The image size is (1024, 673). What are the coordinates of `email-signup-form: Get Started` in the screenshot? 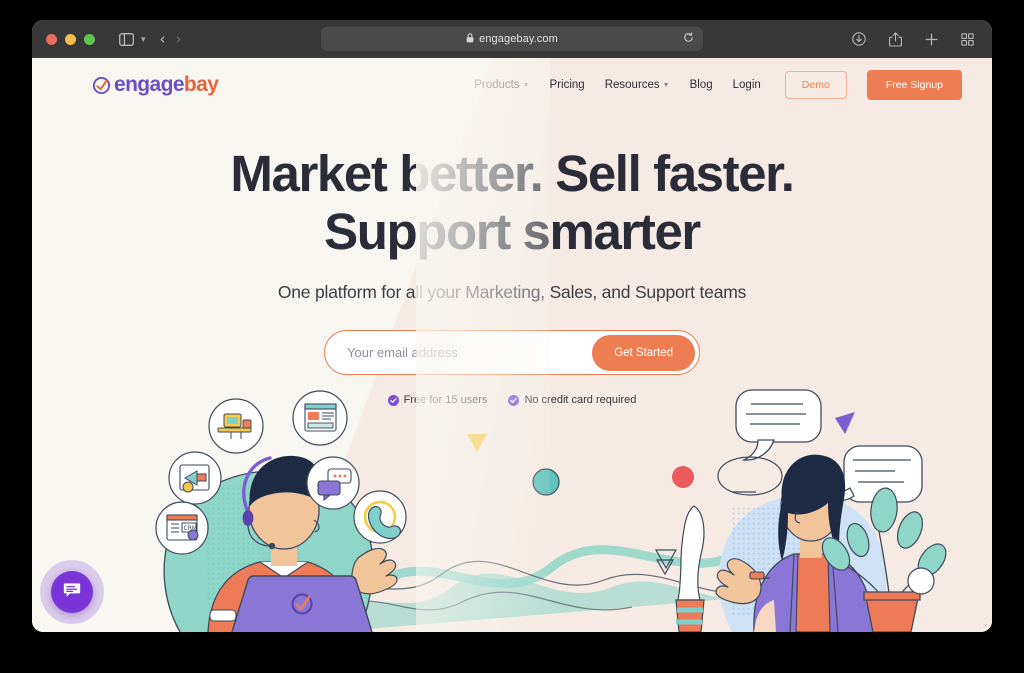 It's located at (512, 353).